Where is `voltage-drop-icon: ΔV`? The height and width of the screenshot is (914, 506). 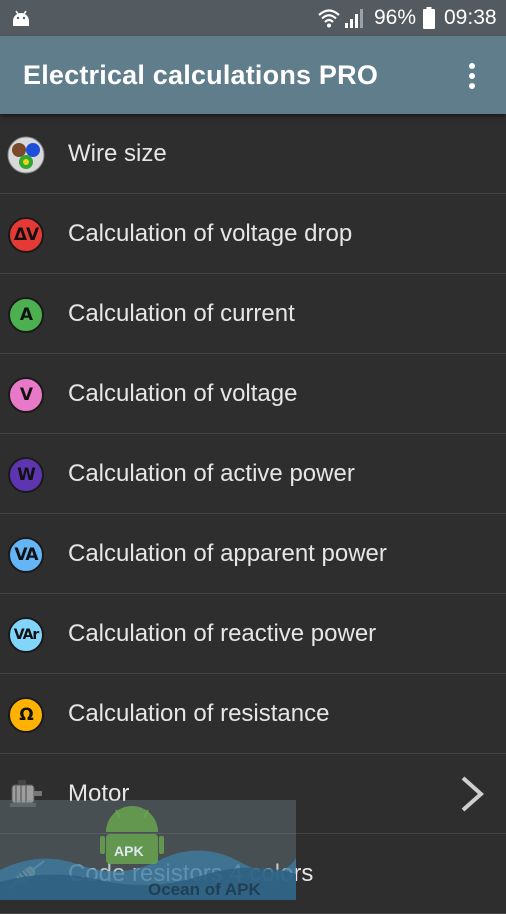
voltage-drop-icon: ΔV is located at coordinates (26, 235).